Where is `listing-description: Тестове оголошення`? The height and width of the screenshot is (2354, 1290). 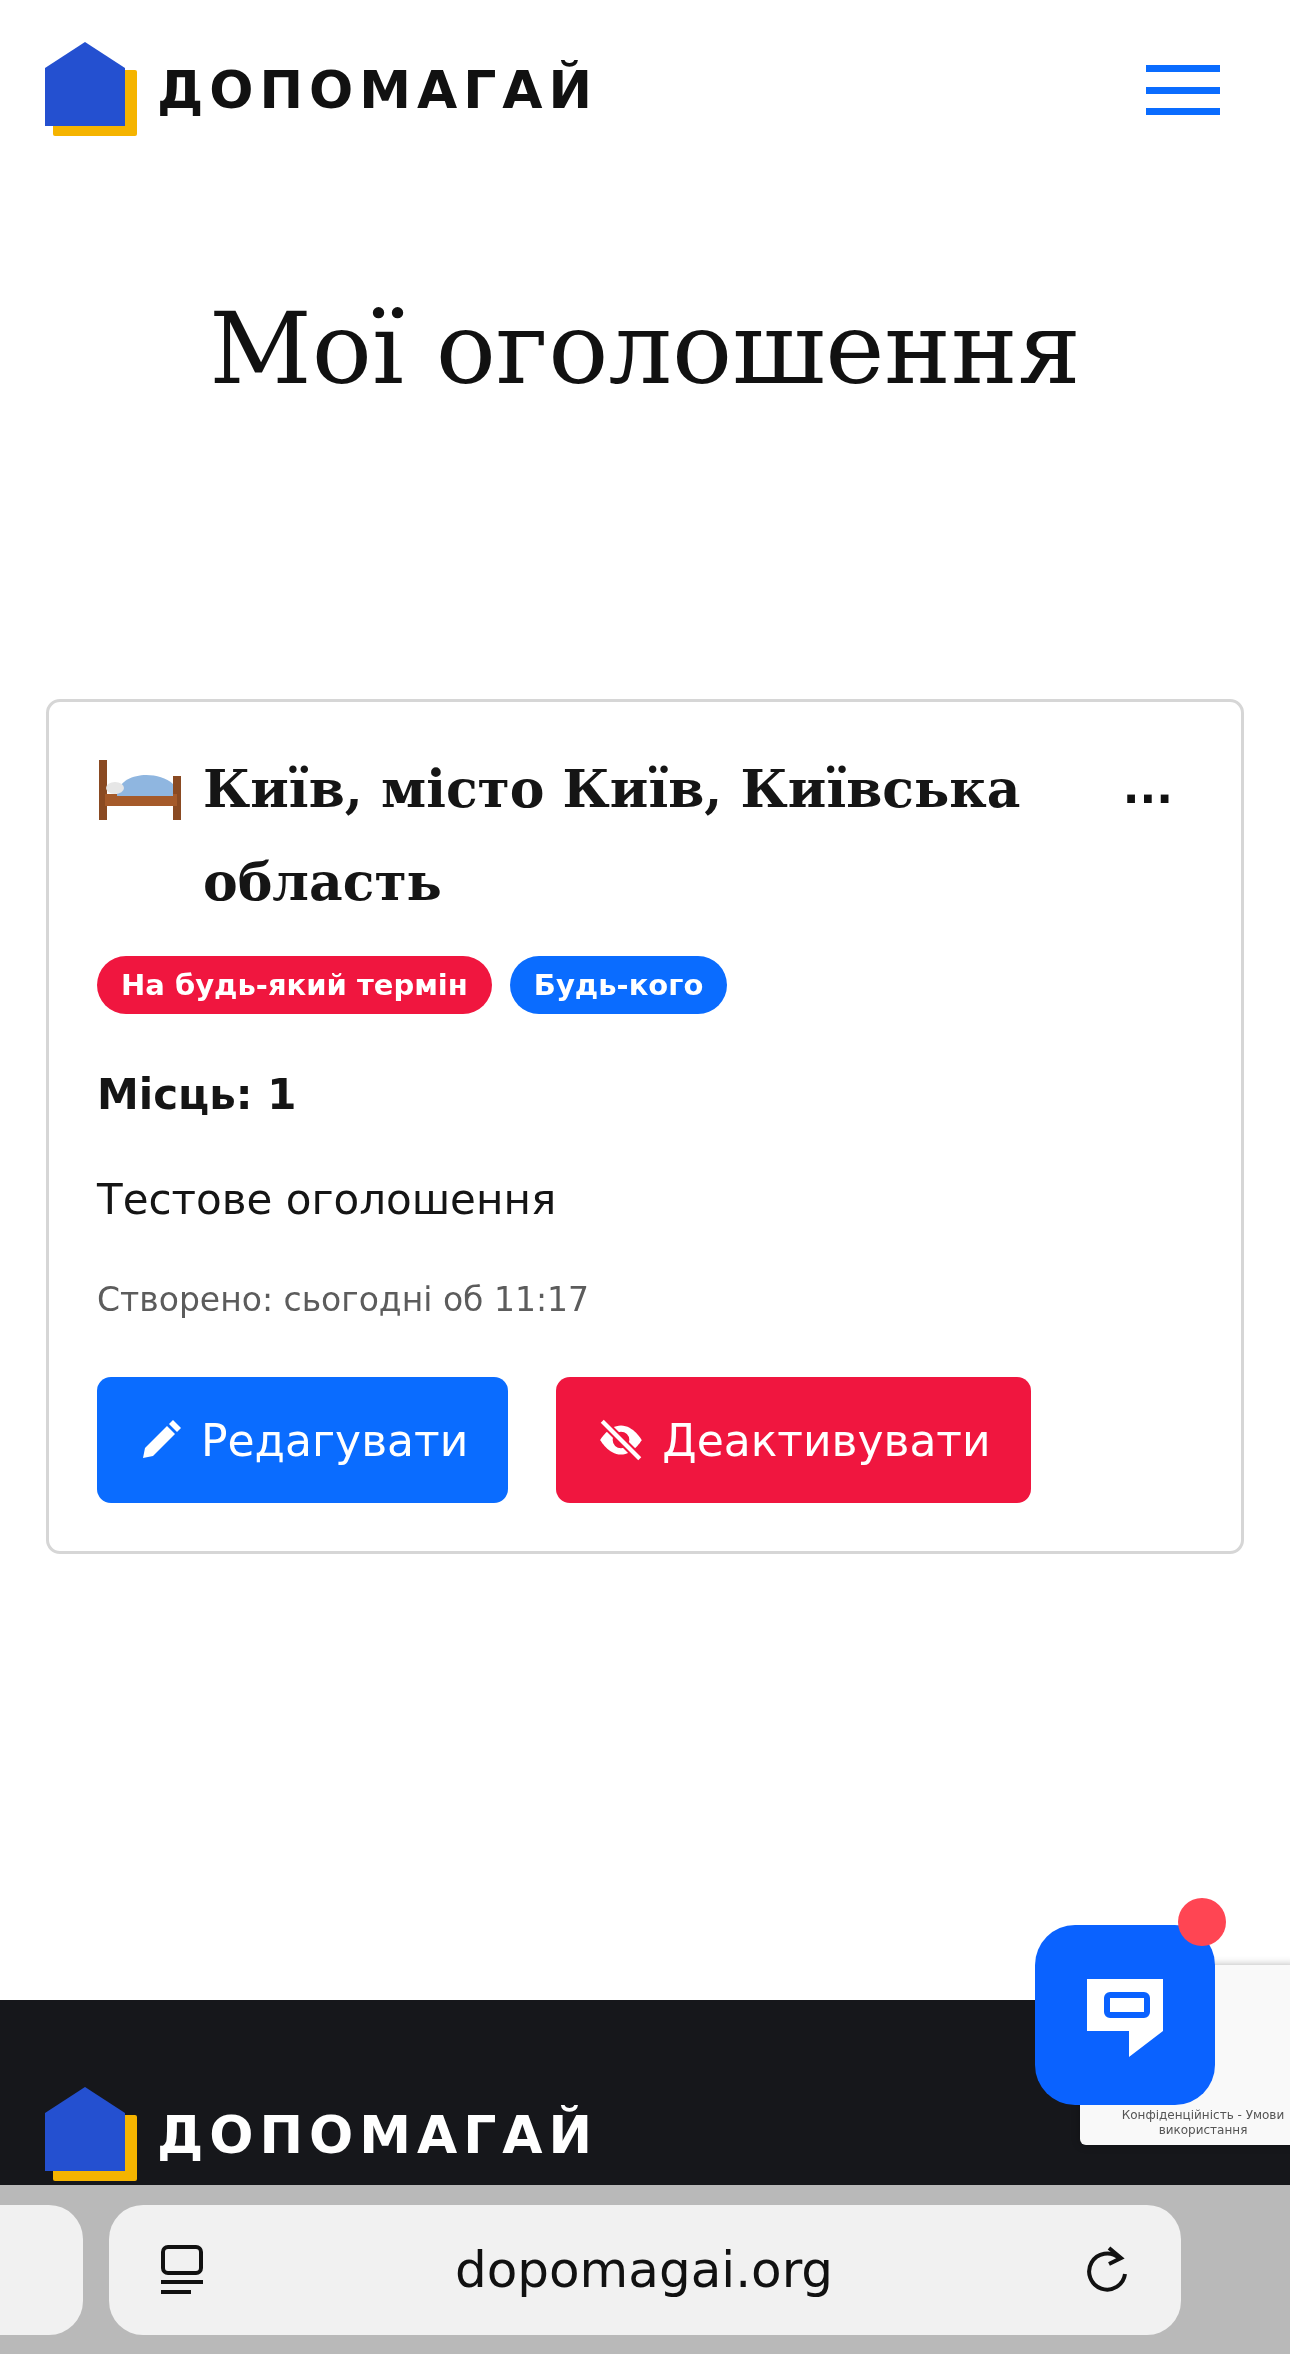
listing-description: Тестове оголошення is located at coordinates (327, 1199).